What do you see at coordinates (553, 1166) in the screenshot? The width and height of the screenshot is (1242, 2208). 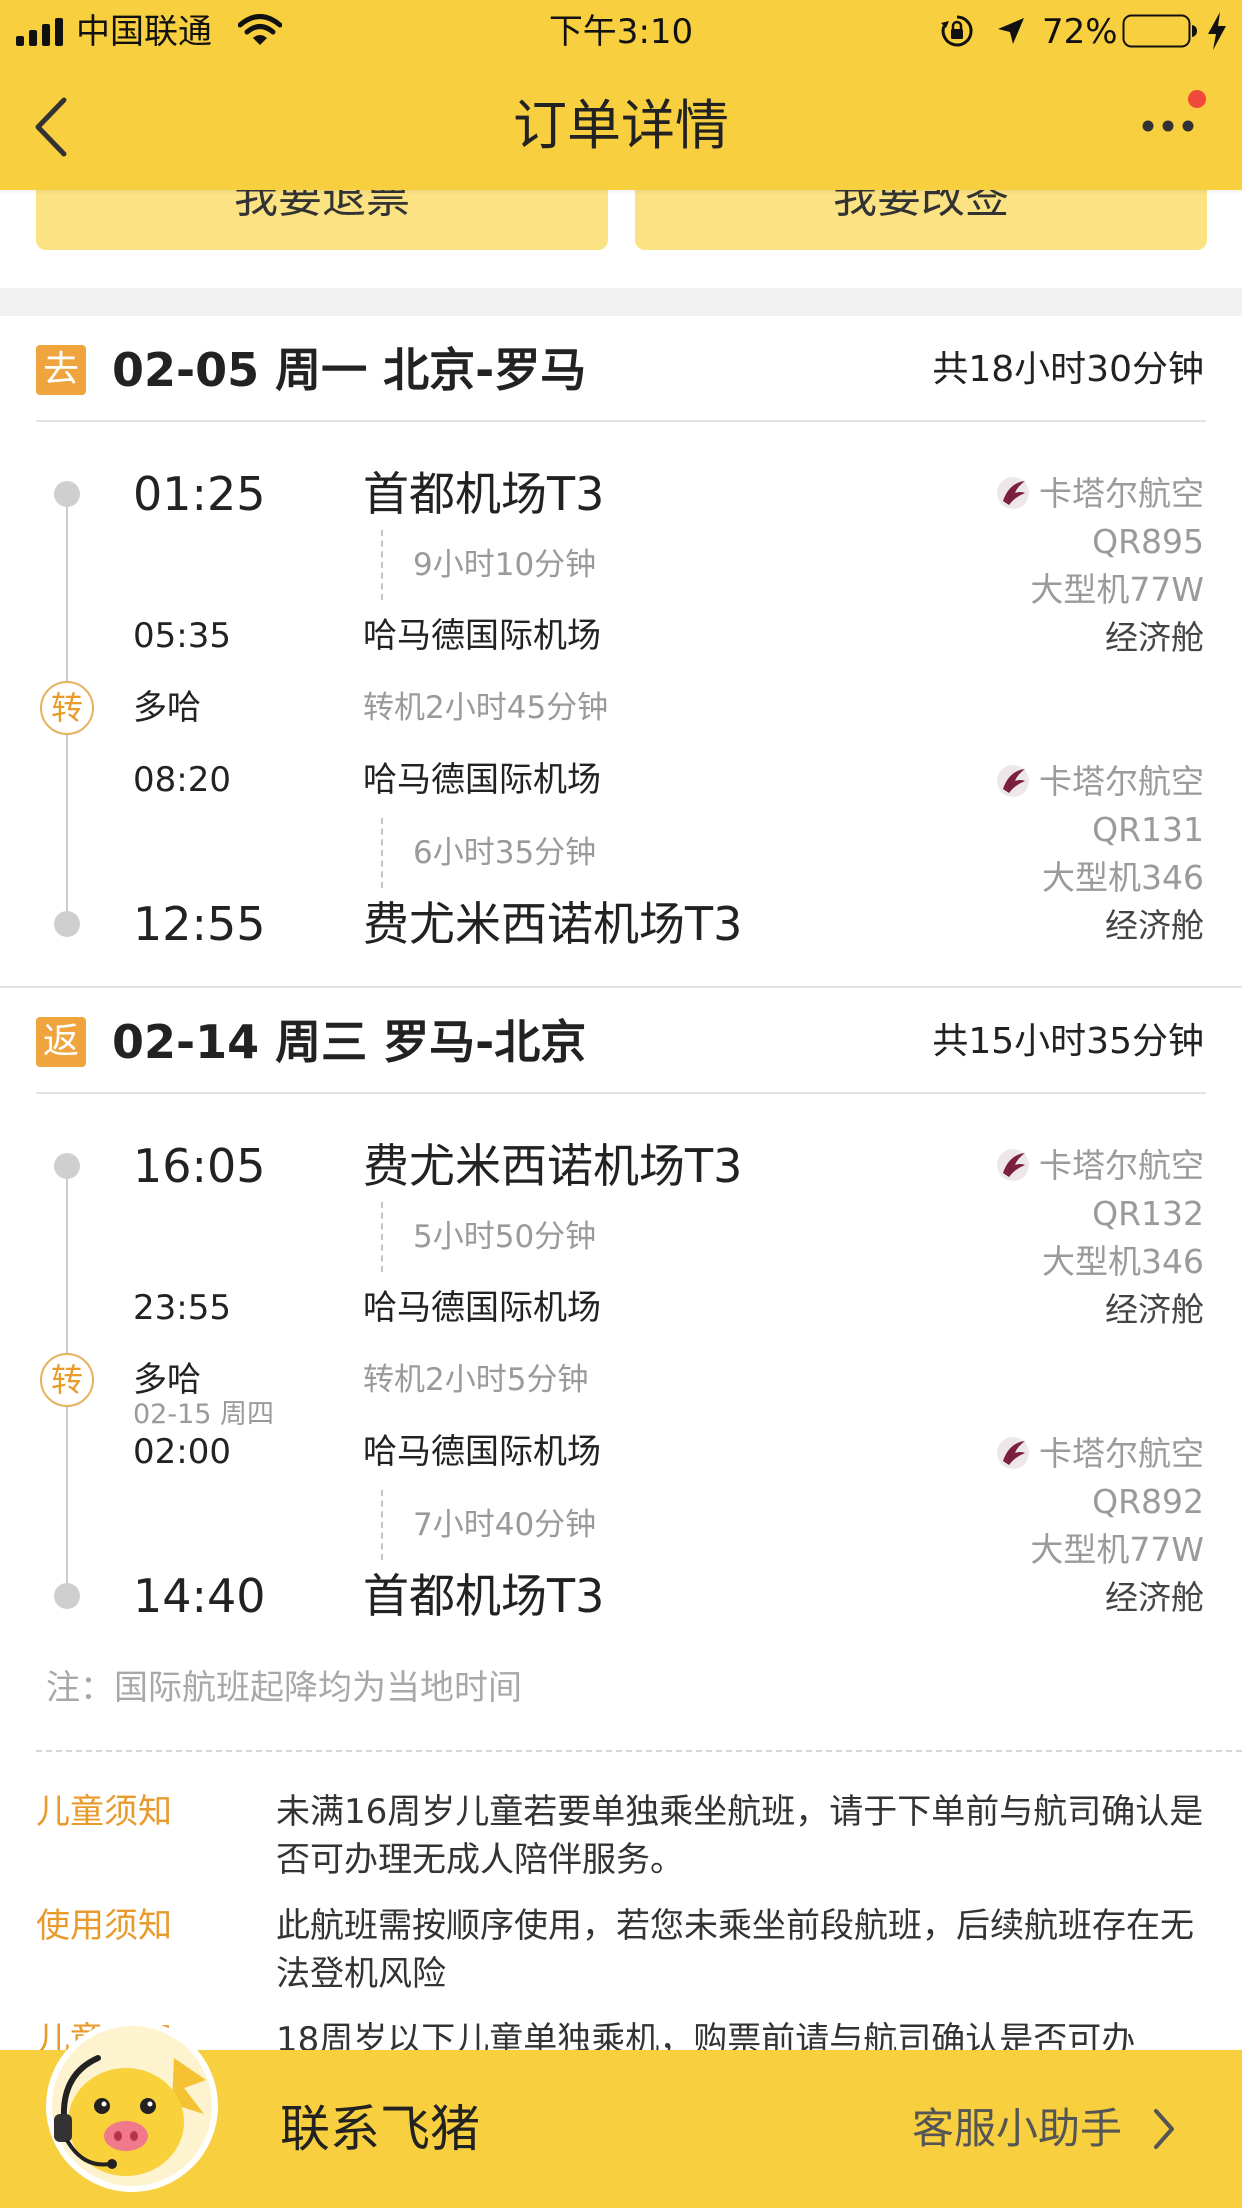 I see `departure-airport: 费尤米西诺机场T3` at bounding box center [553, 1166].